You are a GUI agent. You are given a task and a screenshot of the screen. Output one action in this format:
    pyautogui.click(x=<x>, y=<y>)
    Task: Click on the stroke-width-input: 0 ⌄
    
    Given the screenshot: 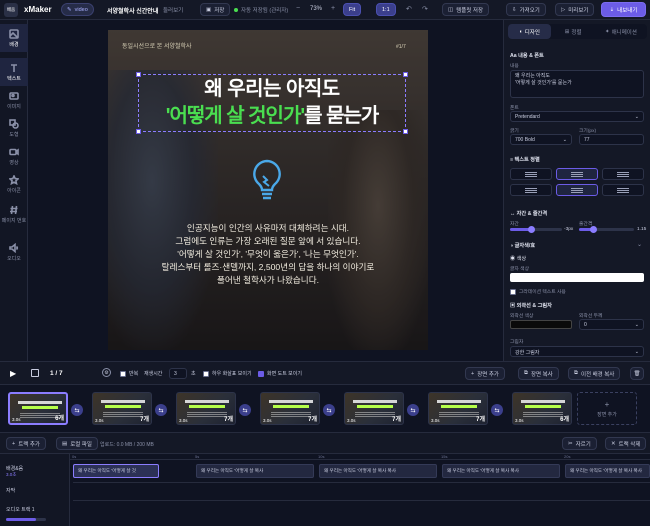 What is the action you would take?
    pyautogui.click(x=611, y=324)
    